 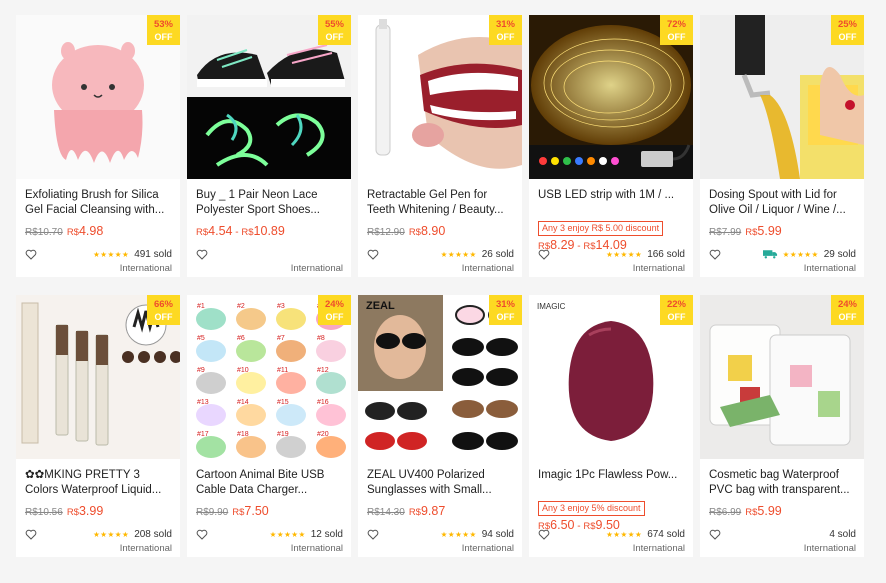 I want to click on discount-badge: 55% OFF, so click(x=334, y=30).